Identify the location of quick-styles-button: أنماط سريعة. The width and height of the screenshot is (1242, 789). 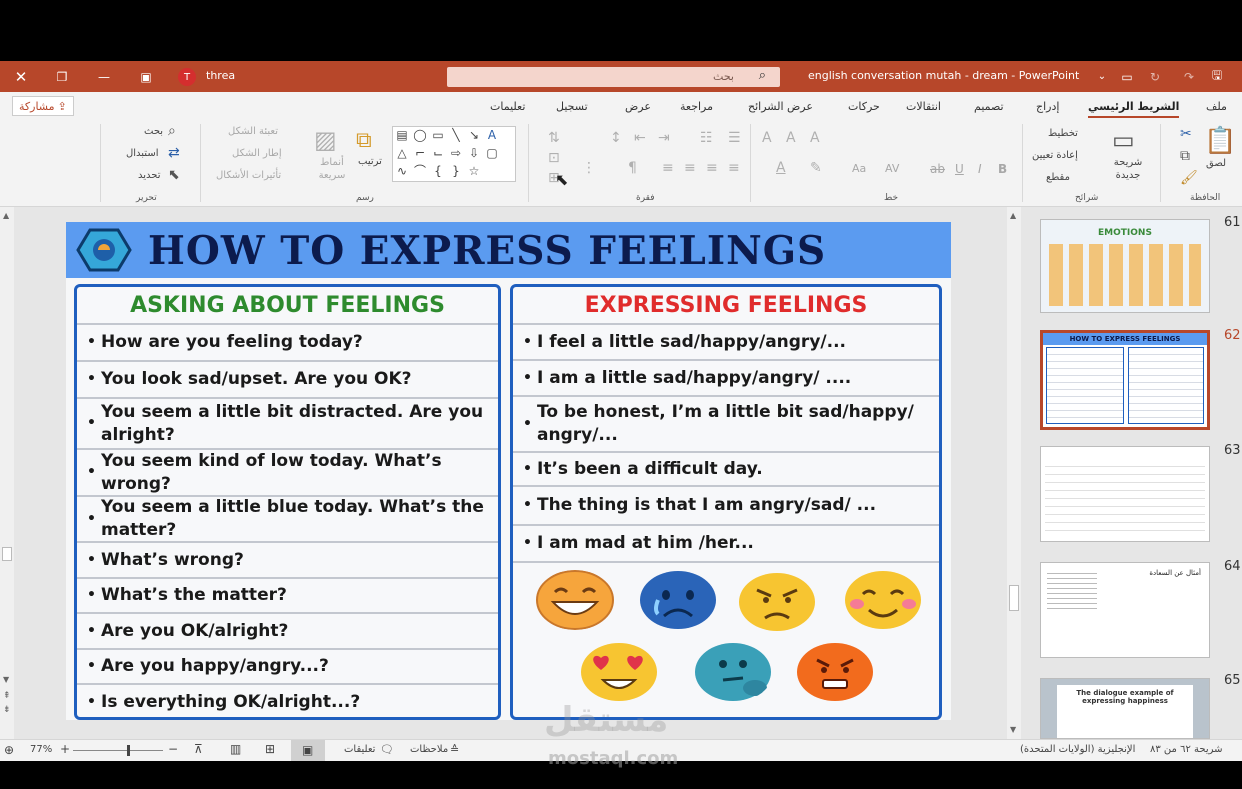
(332, 169).